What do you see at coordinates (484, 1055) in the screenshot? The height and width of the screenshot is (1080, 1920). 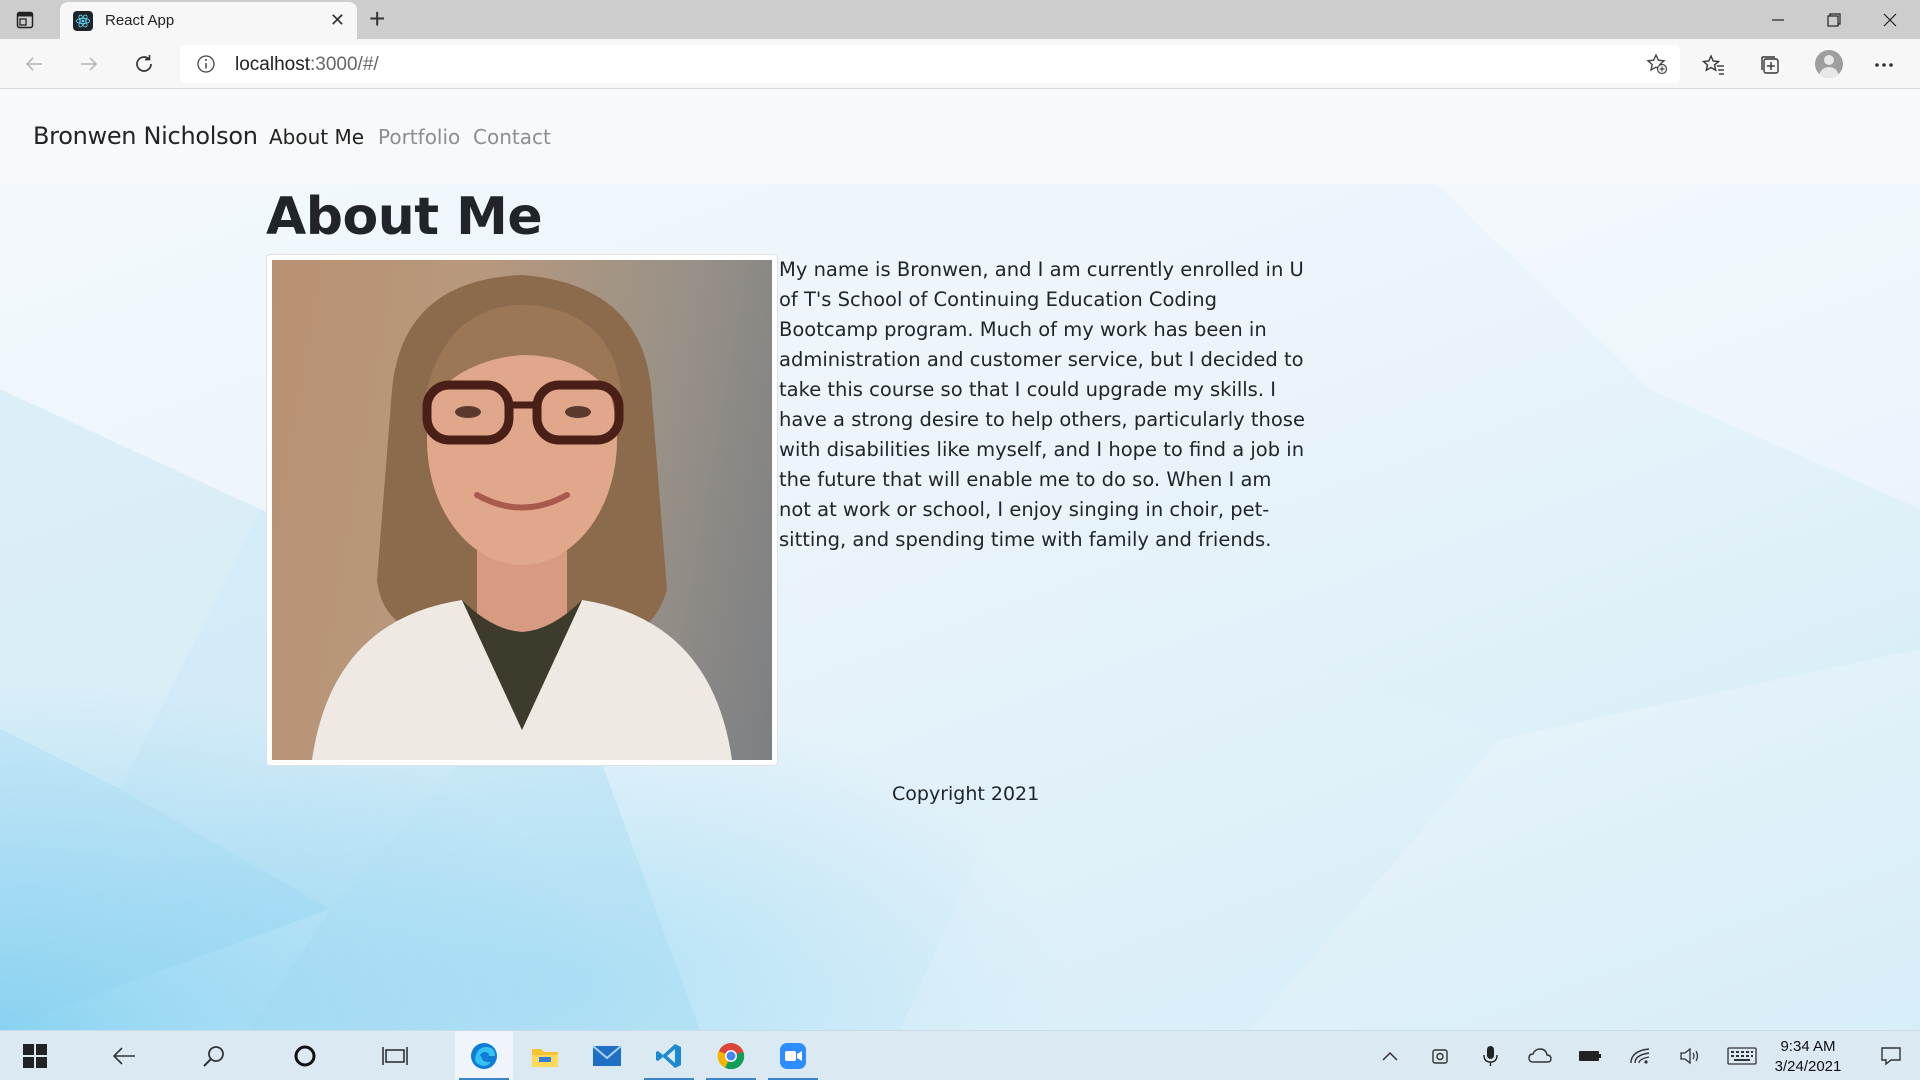 I see `edge-icon` at bounding box center [484, 1055].